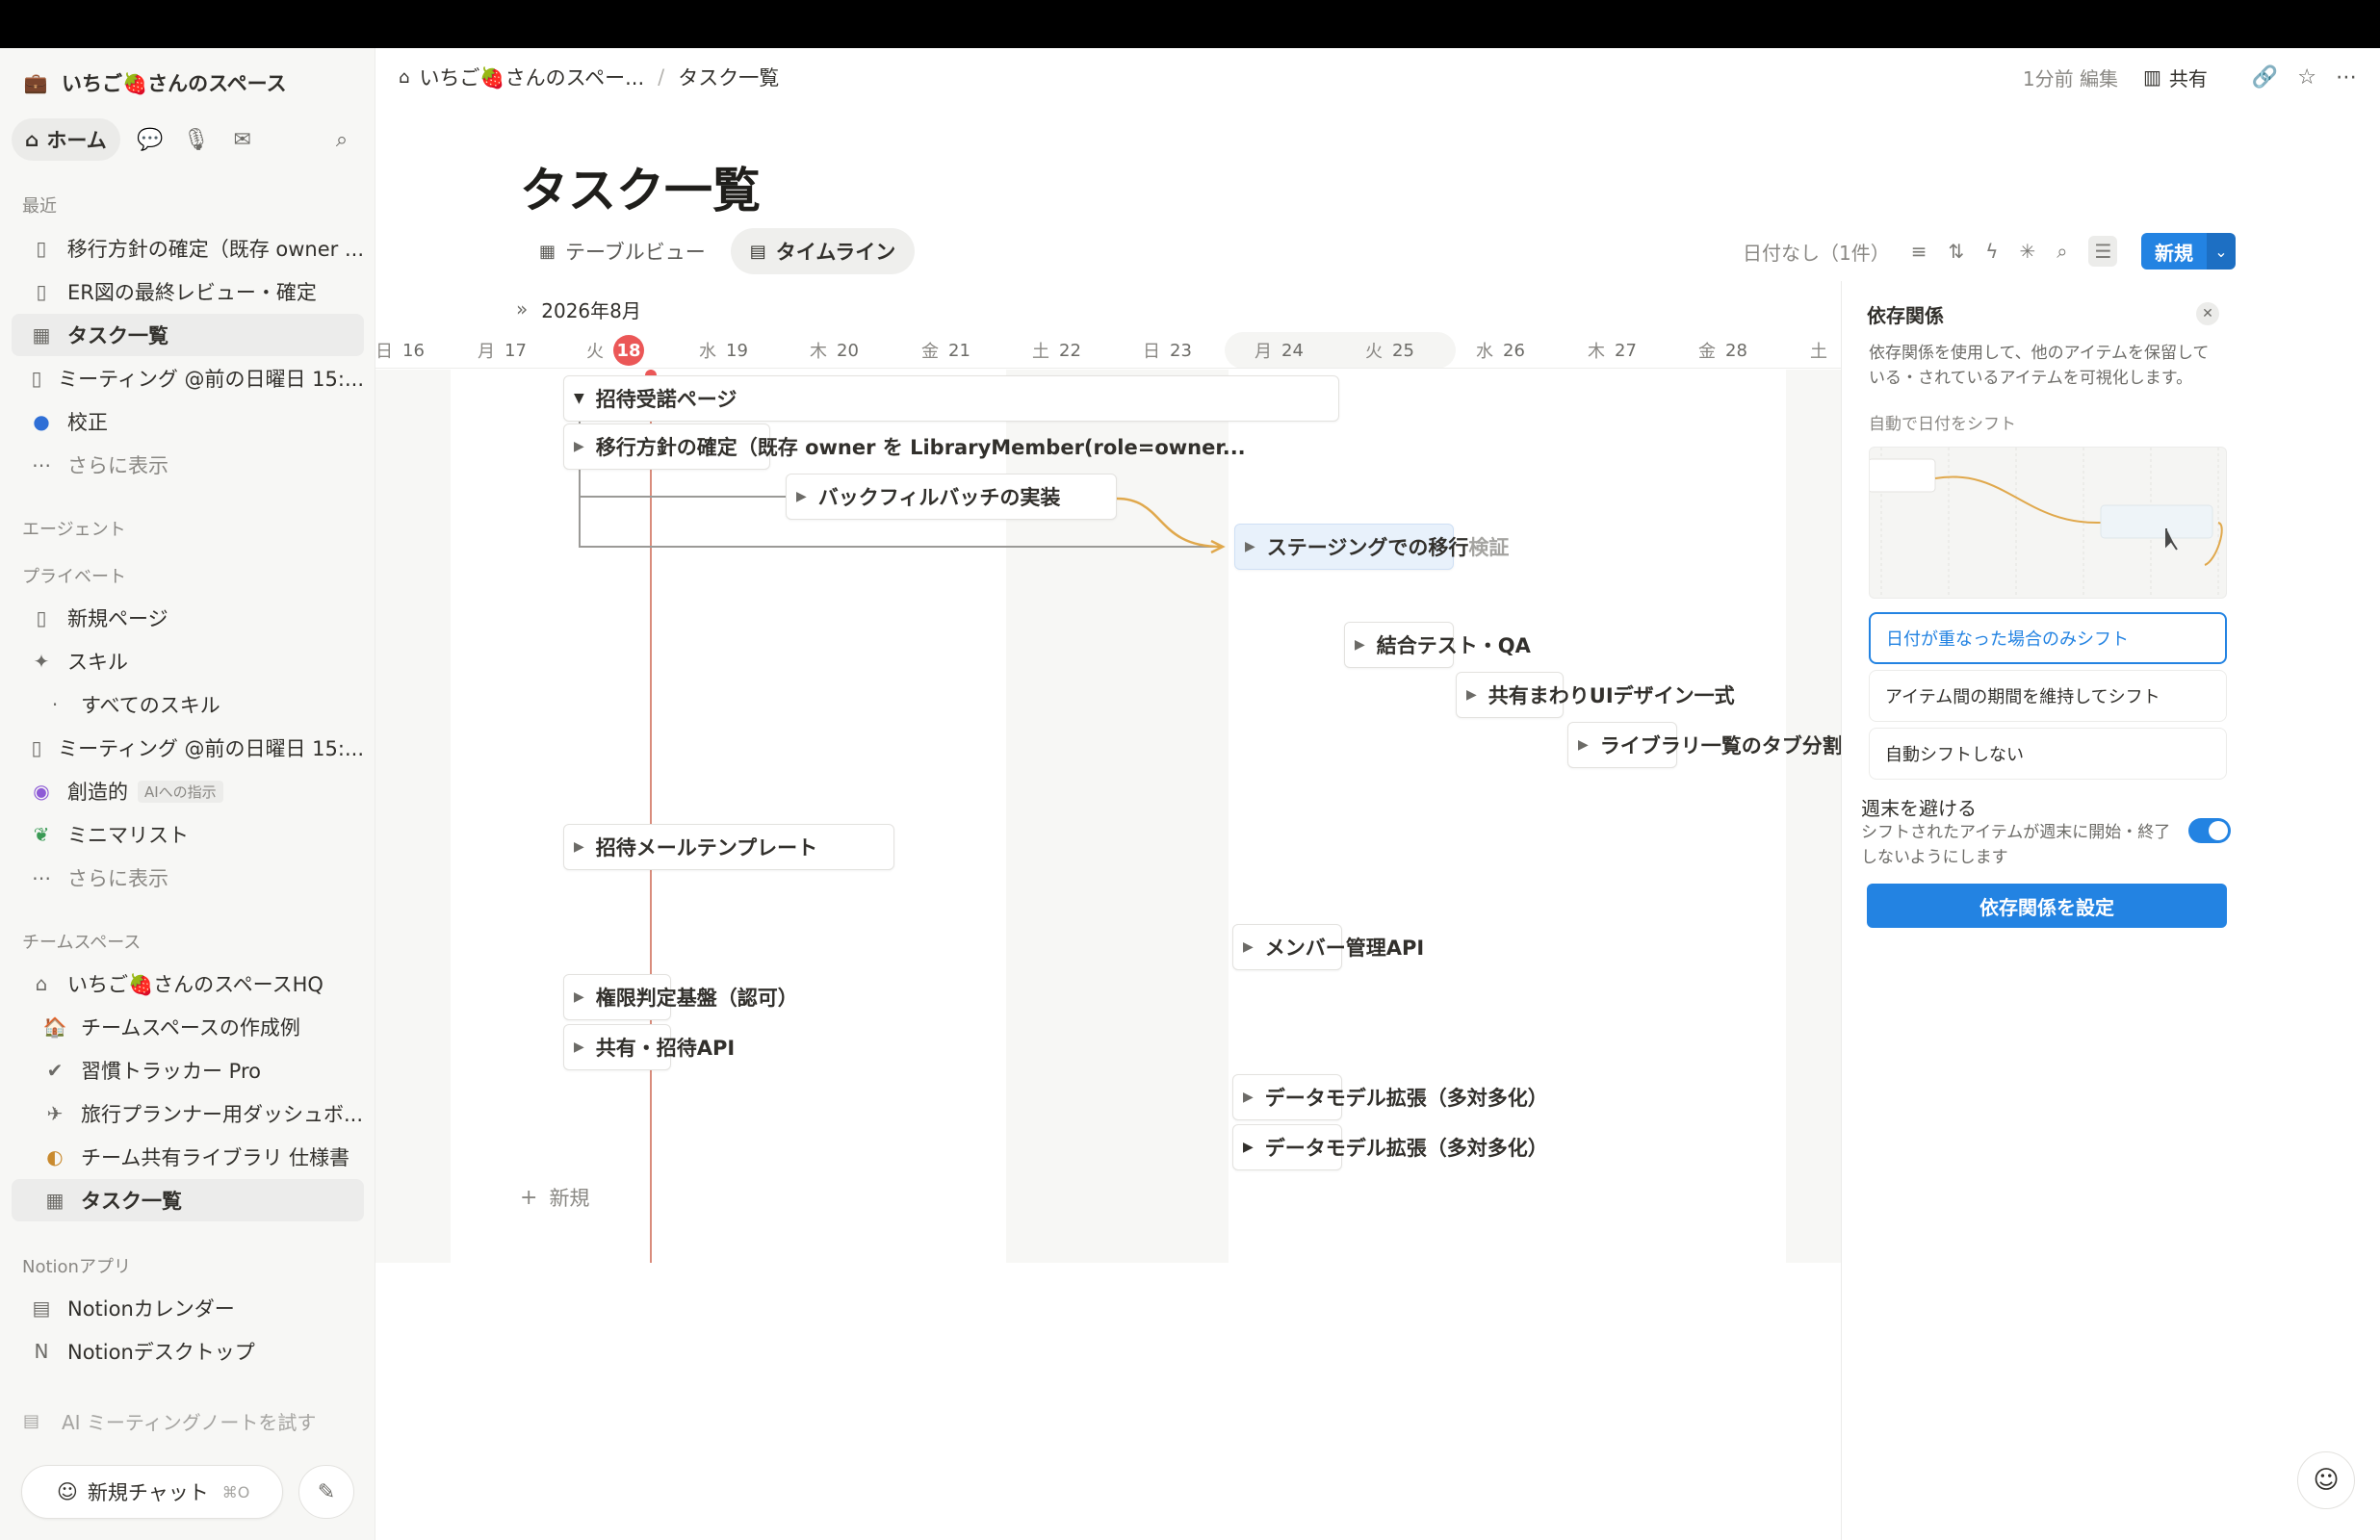 Image resolution: width=2380 pixels, height=1540 pixels. What do you see at coordinates (216, 1157) in the screenshot?
I see `sidebar-item-label: チーム共有ライブラリ 仕様書` at bounding box center [216, 1157].